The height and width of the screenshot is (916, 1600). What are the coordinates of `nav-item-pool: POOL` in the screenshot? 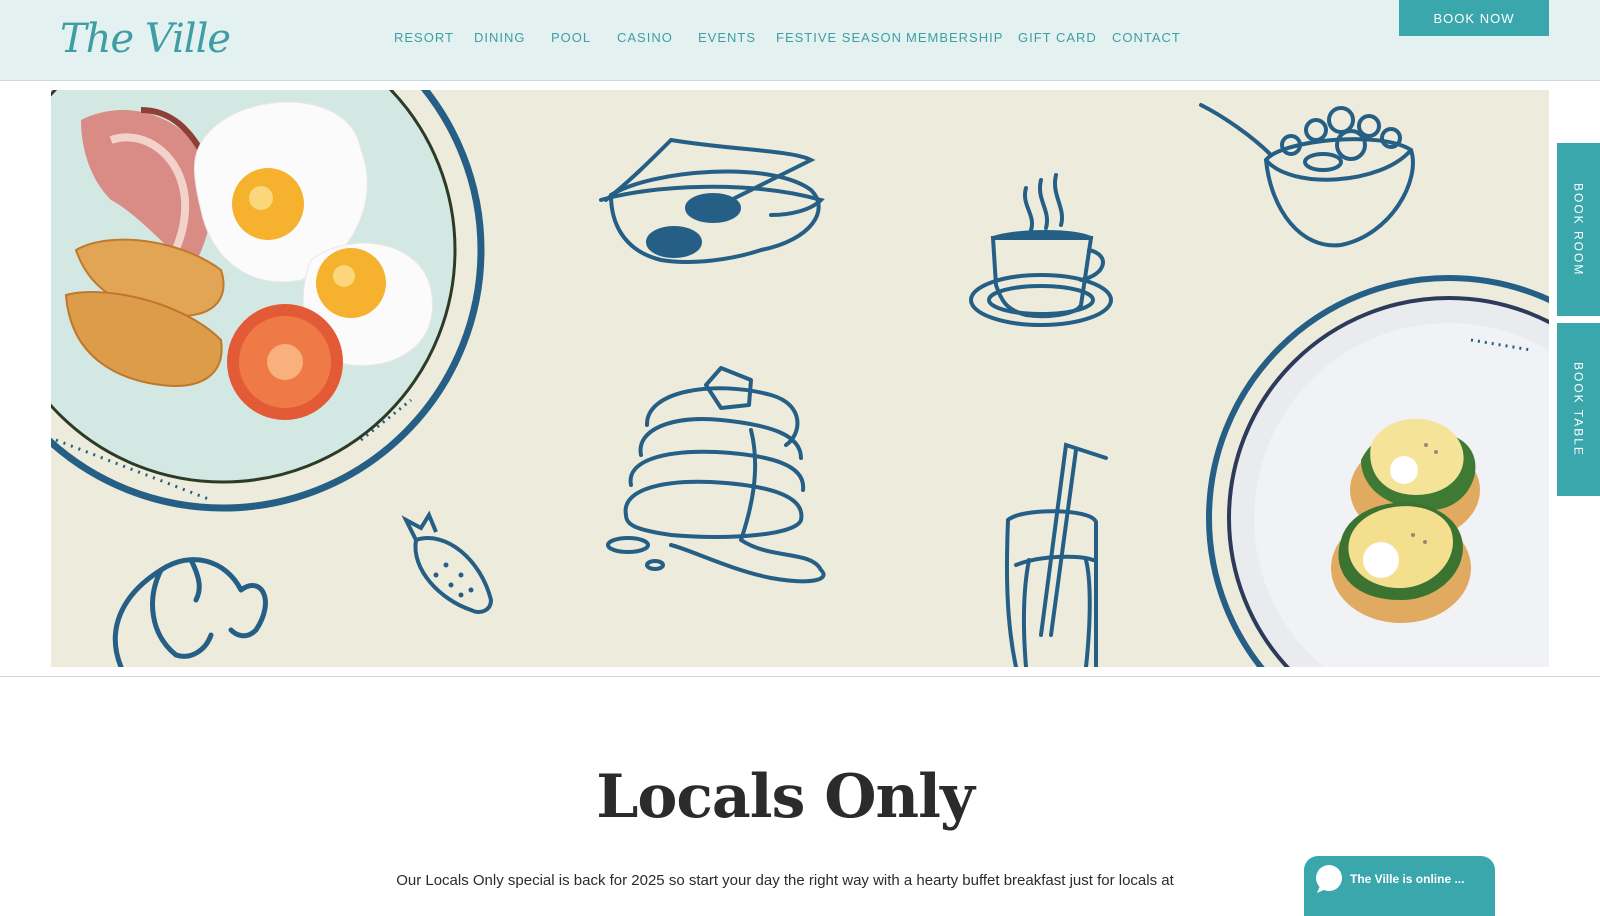 It's located at (571, 37).